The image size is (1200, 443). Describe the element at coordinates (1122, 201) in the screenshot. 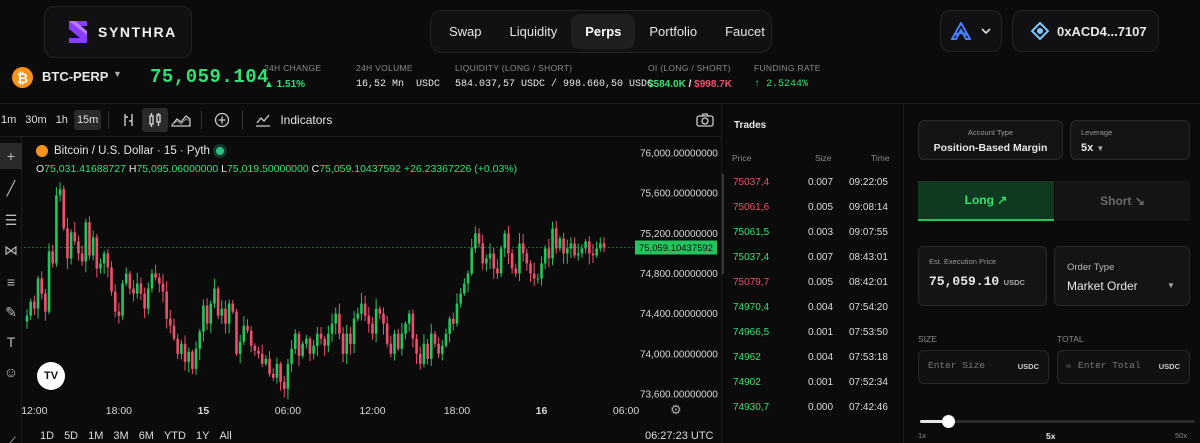

I see `short-tab: Short ↘` at that location.